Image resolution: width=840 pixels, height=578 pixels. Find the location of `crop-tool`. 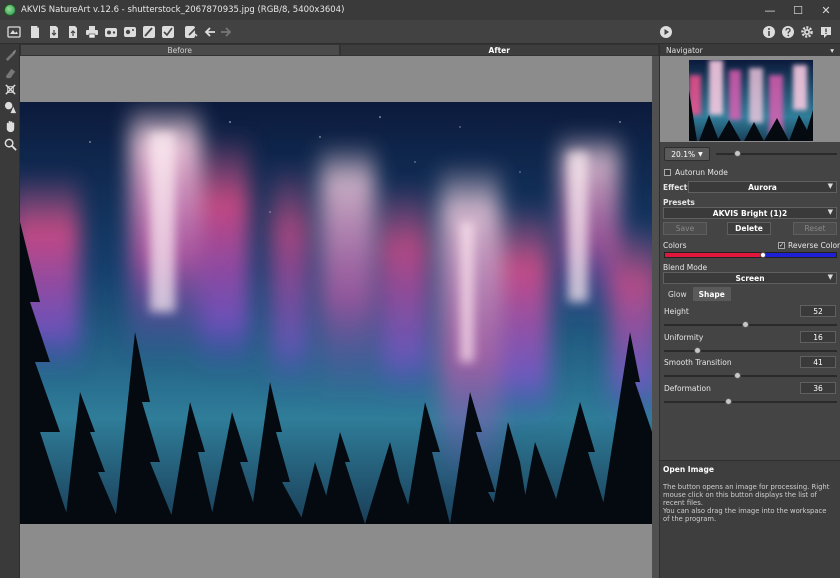

crop-tool is located at coordinates (10, 89).